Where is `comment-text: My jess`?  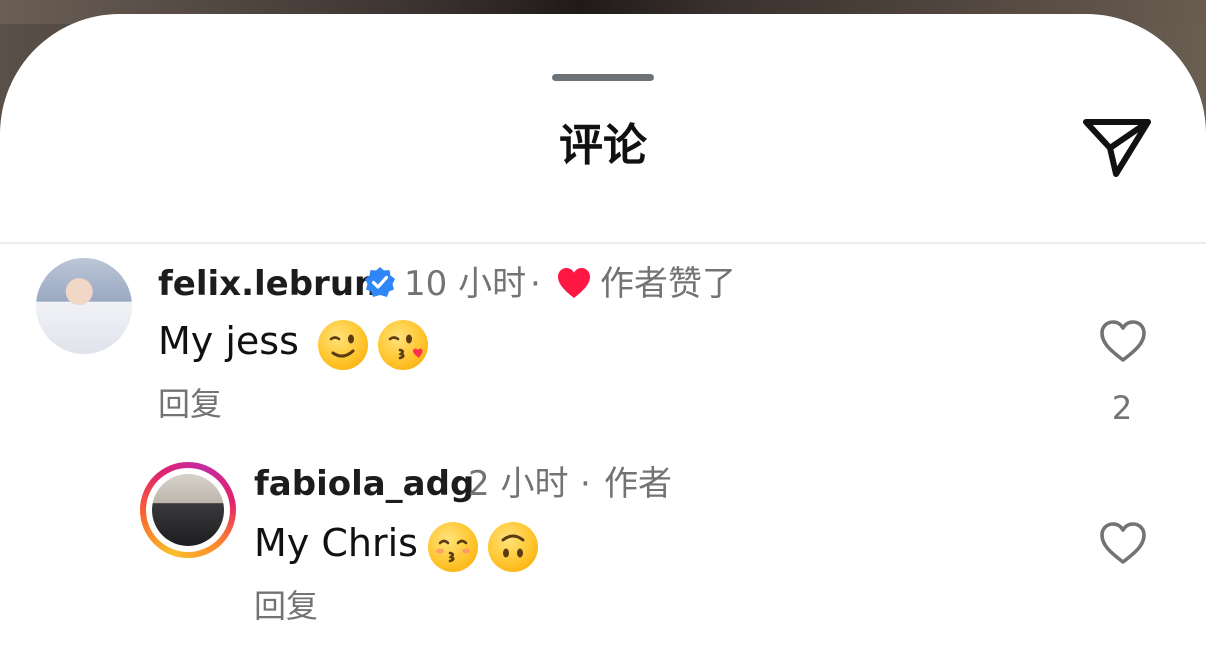 comment-text: My jess is located at coordinates (228, 341).